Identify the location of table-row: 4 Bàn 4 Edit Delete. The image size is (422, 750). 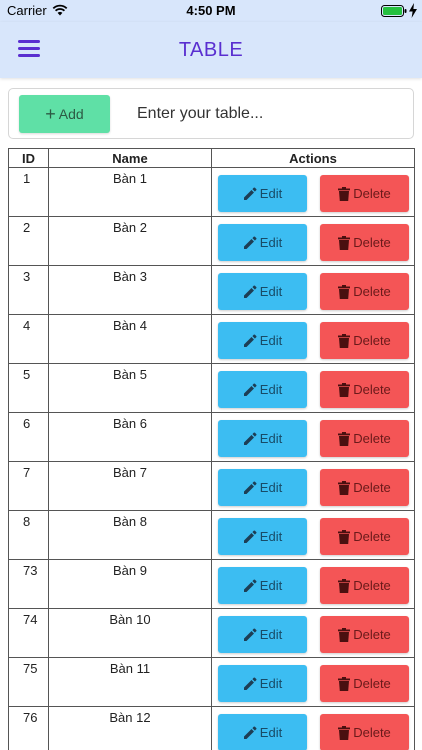
(211, 339).